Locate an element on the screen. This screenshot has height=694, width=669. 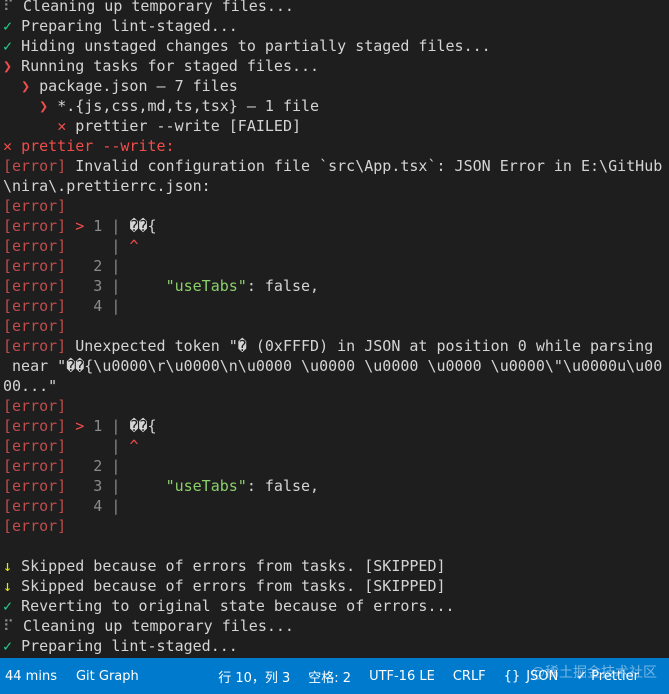
cursor-position-label: 行 10，列 3 is located at coordinates (254, 678).